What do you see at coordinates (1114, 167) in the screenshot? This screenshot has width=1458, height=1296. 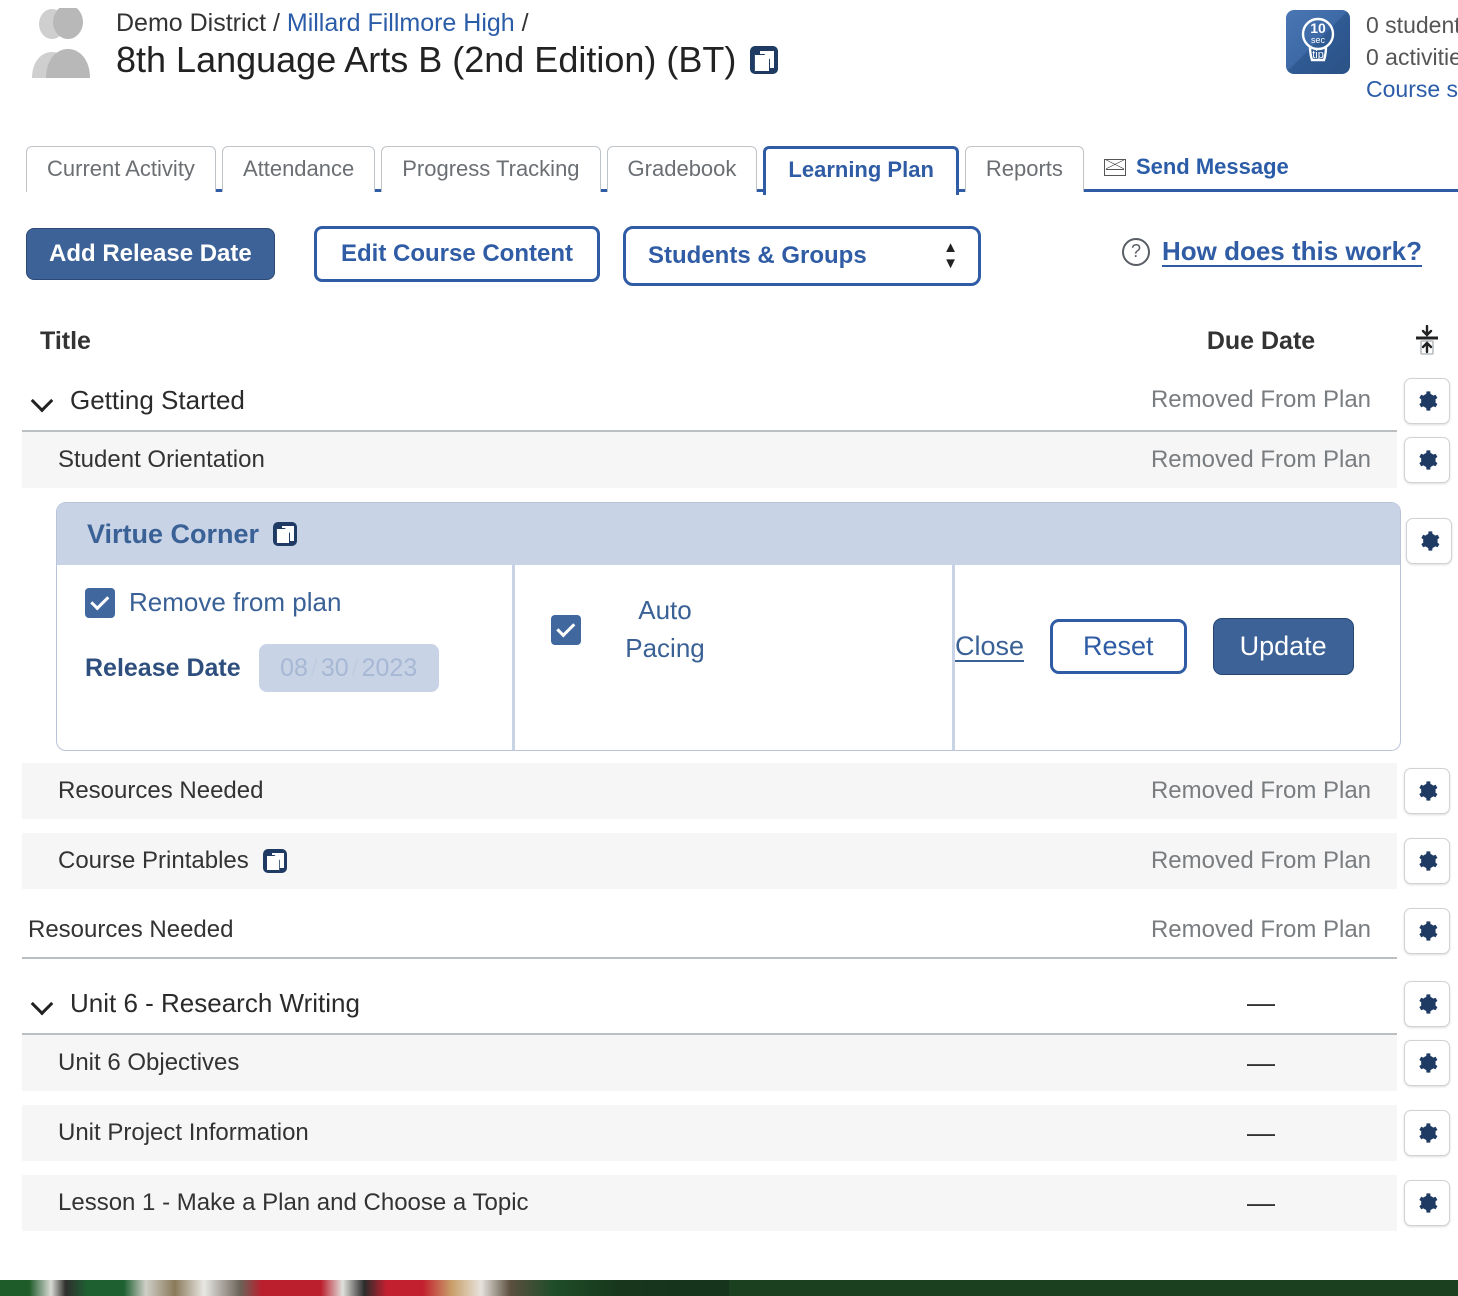 I see `envelope-icon` at bounding box center [1114, 167].